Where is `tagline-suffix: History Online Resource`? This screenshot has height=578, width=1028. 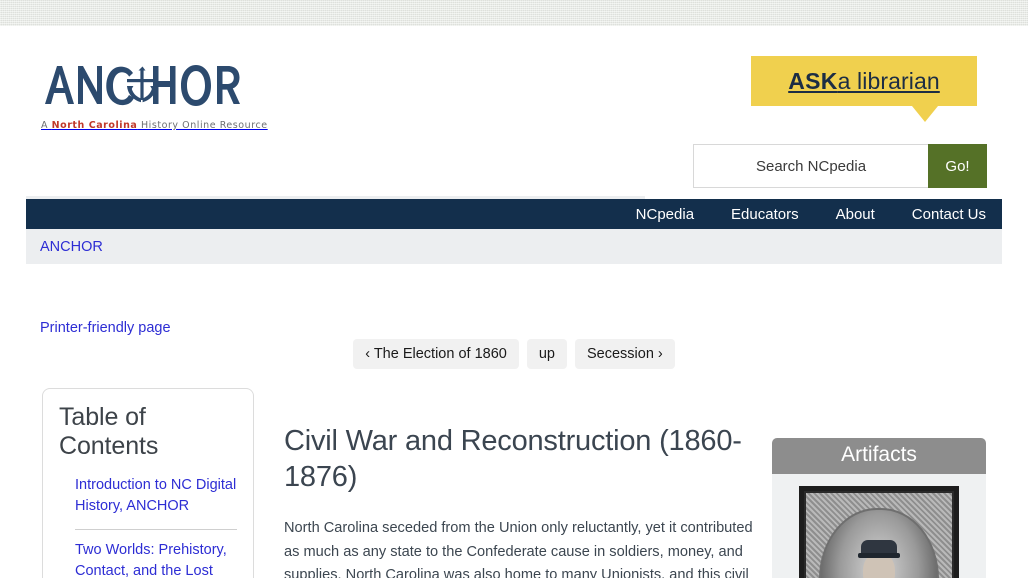 tagline-suffix: History Online Resource is located at coordinates (202, 125).